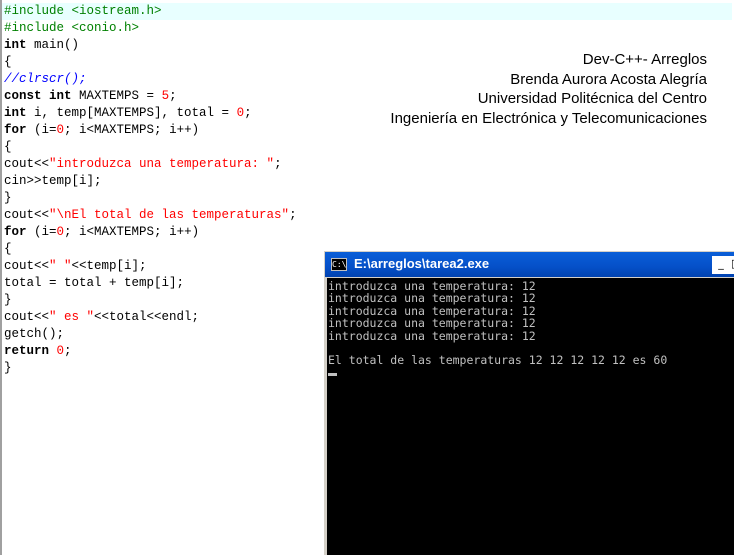  What do you see at coordinates (162, 164) in the screenshot?
I see `code-token: "introduzca una temperatura: "` at bounding box center [162, 164].